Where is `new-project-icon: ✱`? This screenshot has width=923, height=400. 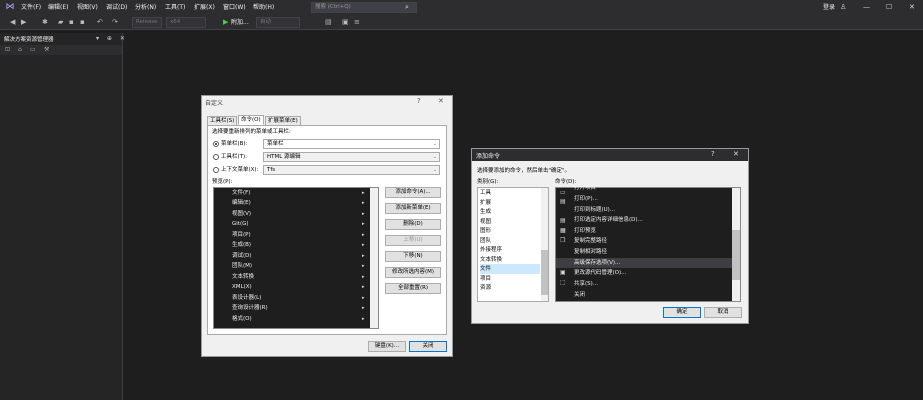 new-project-icon: ✱ is located at coordinates (45, 22).